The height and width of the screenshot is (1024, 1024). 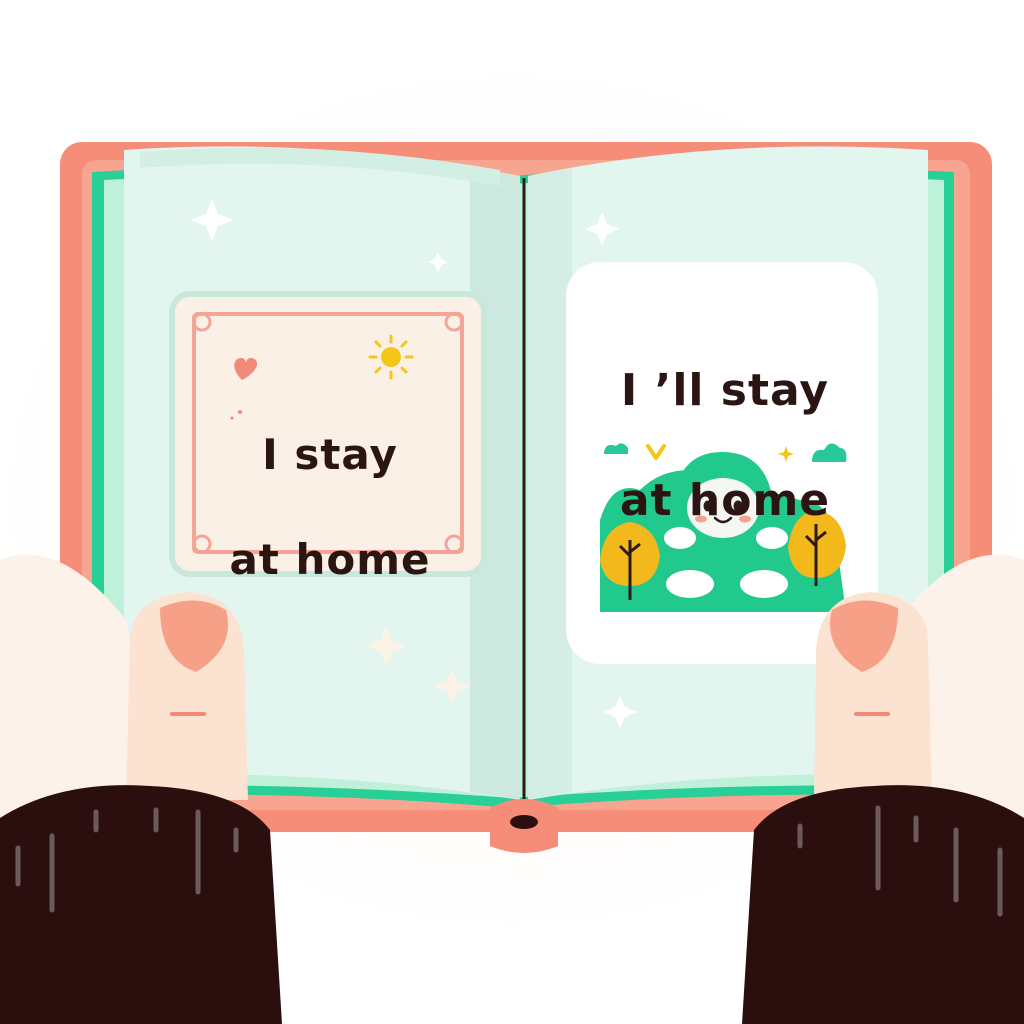 I want to click on spine-hole, so click(x=524, y=822).